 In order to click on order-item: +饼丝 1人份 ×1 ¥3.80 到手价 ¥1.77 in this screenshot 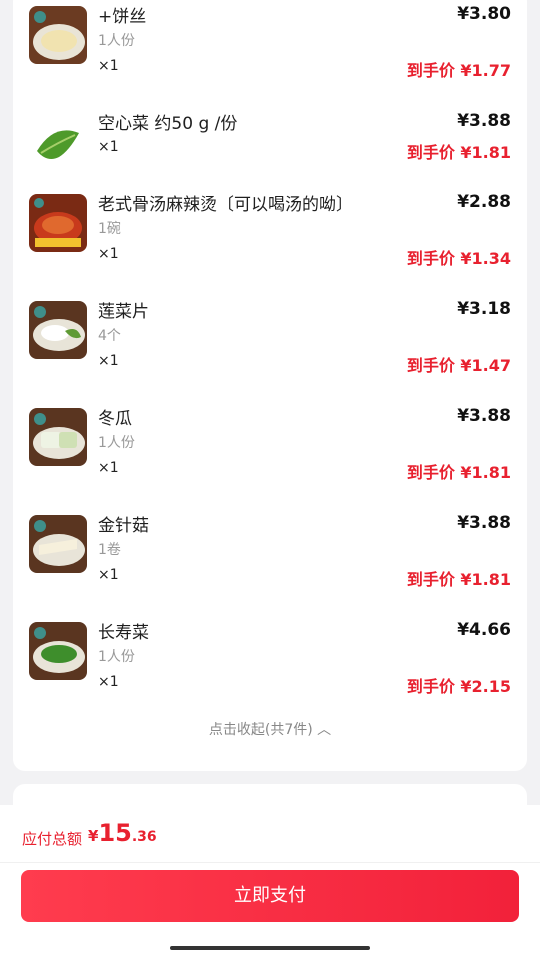, I will do `click(270, 55)`.